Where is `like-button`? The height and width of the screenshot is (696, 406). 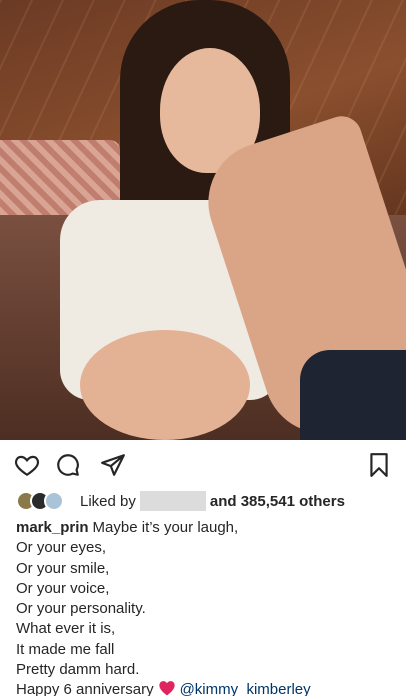
like-button is located at coordinates (27, 465).